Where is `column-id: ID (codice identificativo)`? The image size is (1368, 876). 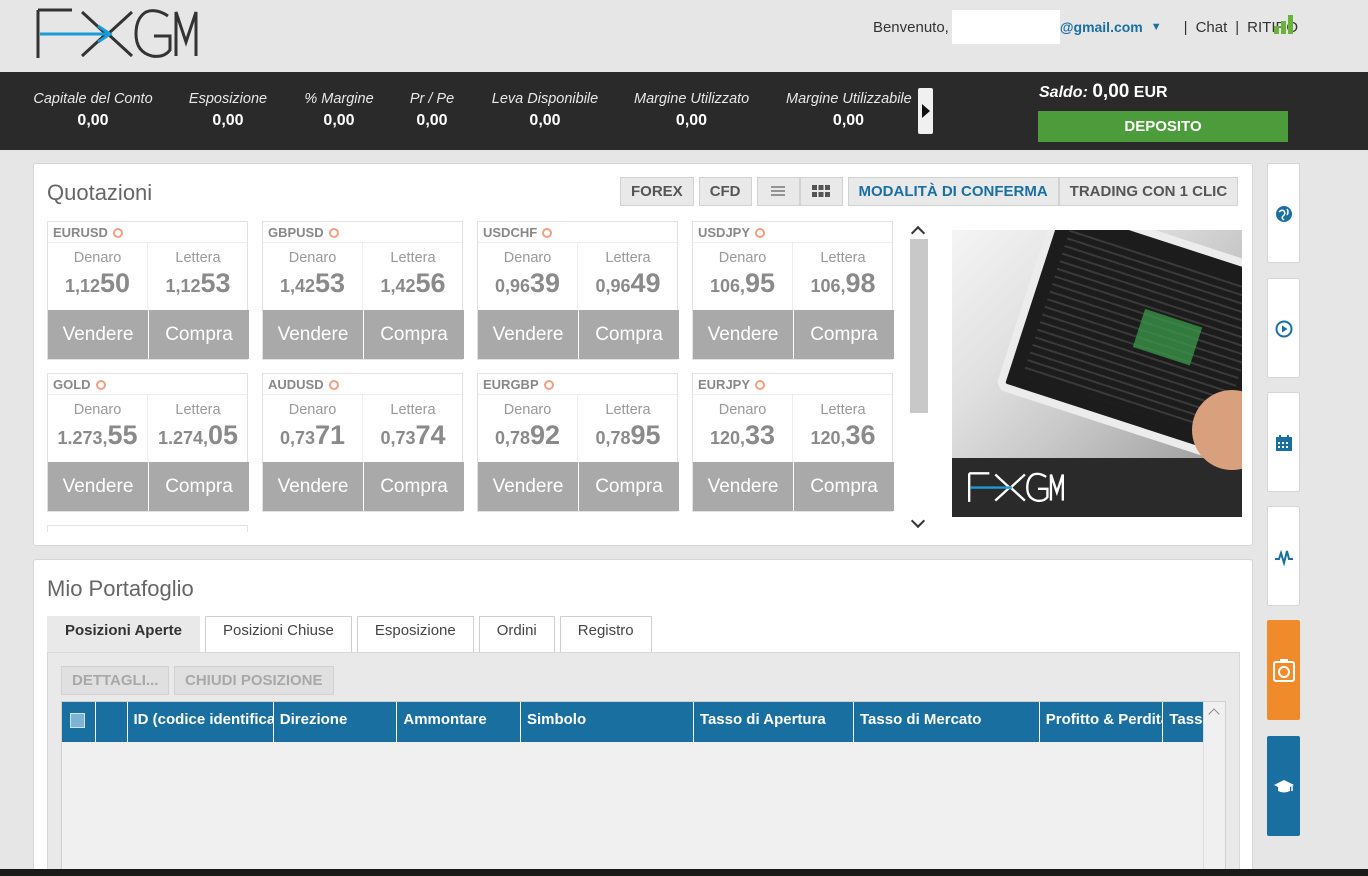 column-id: ID (codice identificativo) is located at coordinates (201, 722).